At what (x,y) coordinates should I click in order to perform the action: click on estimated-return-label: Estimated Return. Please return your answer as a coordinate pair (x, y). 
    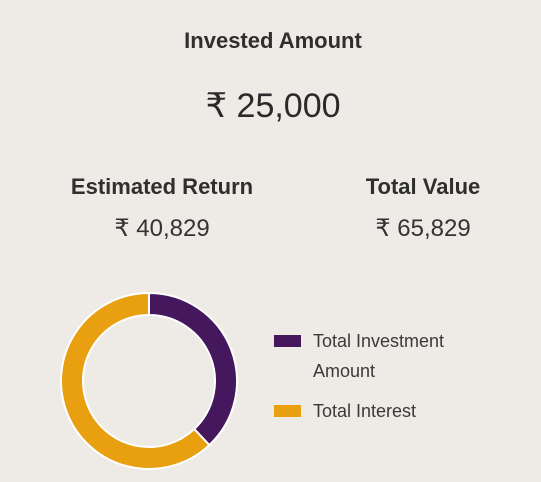
    Looking at the image, I should click on (162, 186).